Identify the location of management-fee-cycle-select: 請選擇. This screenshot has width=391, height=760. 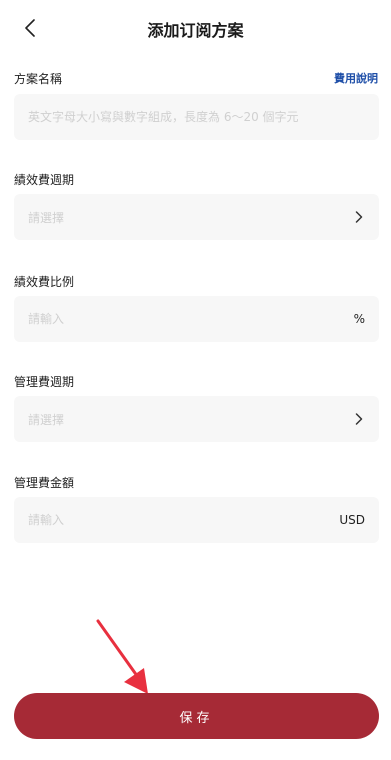
(196, 419).